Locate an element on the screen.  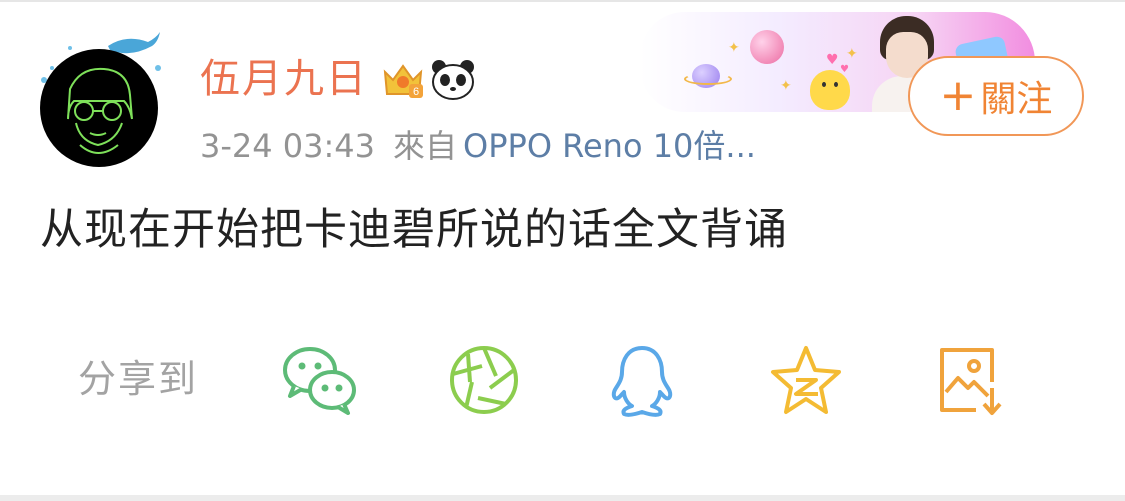
svg-text: 6 is located at coordinates (416, 92).